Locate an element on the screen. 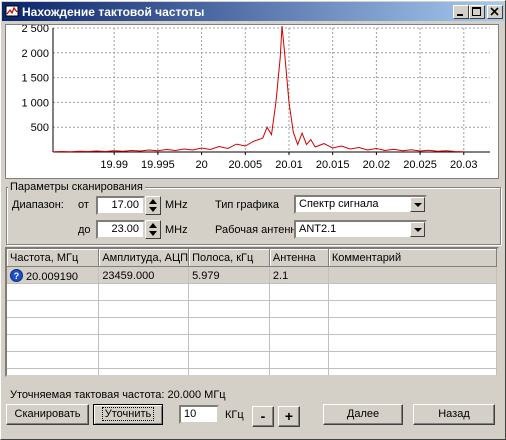  table-row: ? 20.009190 23459.000 5.979 2.1 is located at coordinates (252, 275).